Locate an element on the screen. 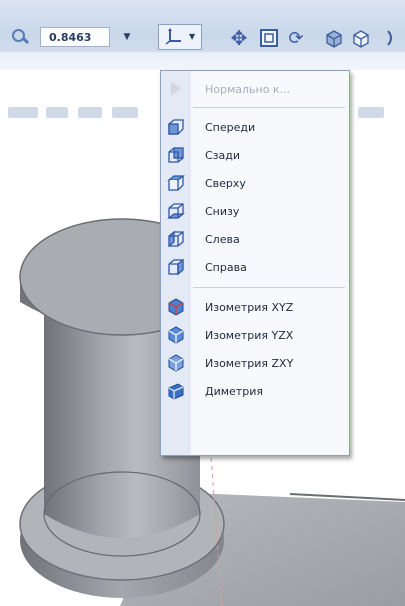  menu-item-top: Сверху is located at coordinates (255, 183).